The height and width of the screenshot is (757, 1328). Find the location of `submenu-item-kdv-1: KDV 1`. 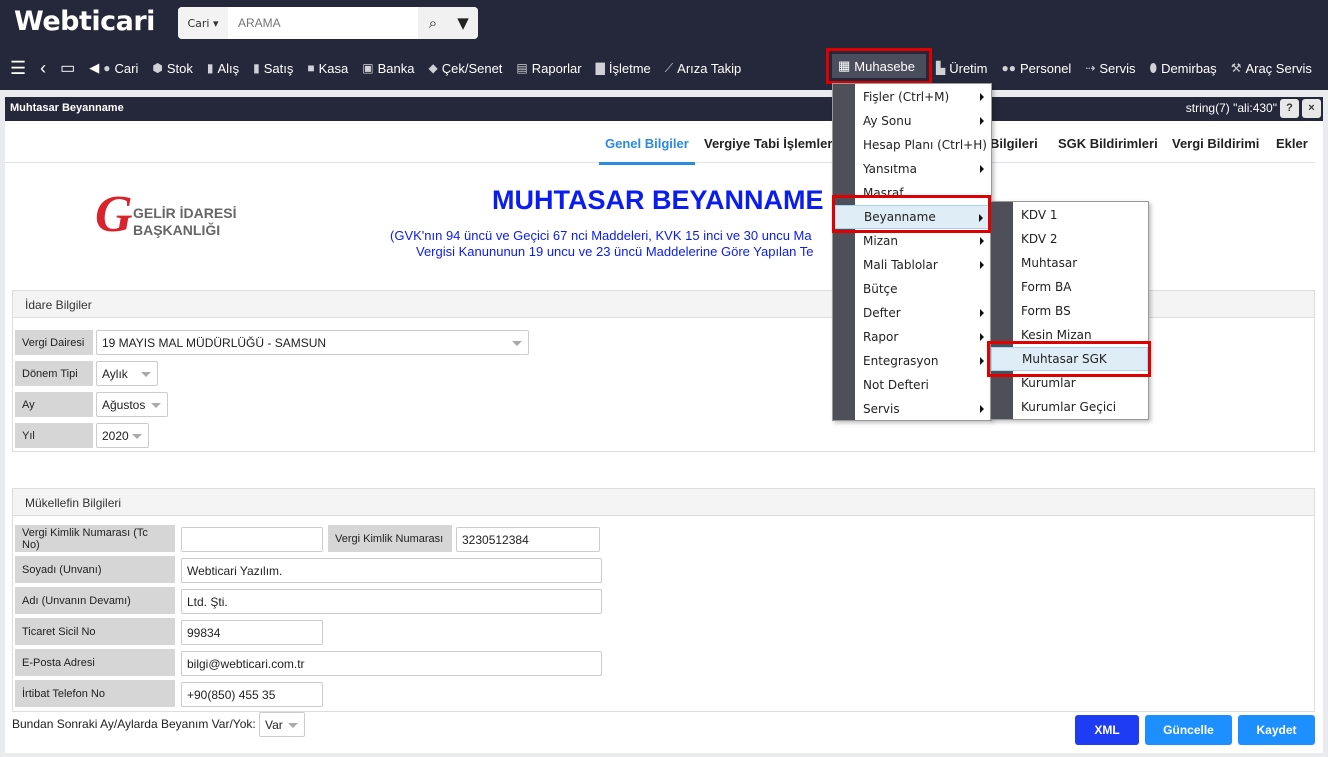

submenu-item-kdv-1: KDV 1 is located at coordinates (1069, 215).